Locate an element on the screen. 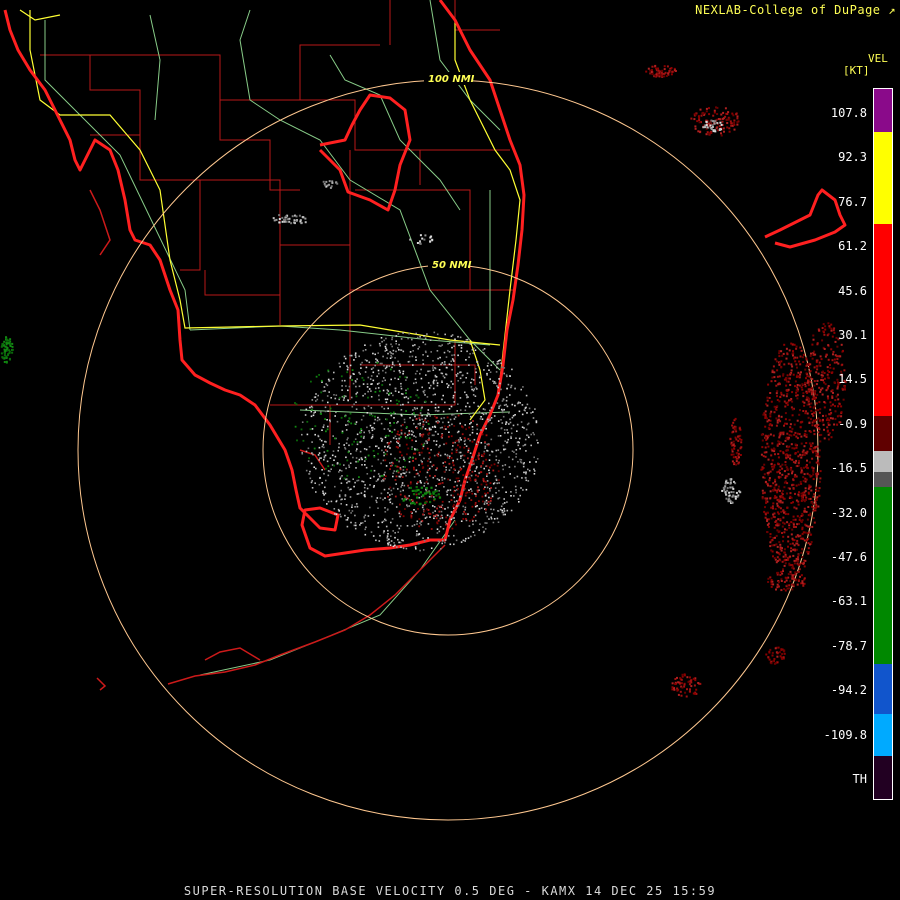 The height and width of the screenshot is (900, 900). legend-tick-label: -0.9 is located at coordinates (852, 423).